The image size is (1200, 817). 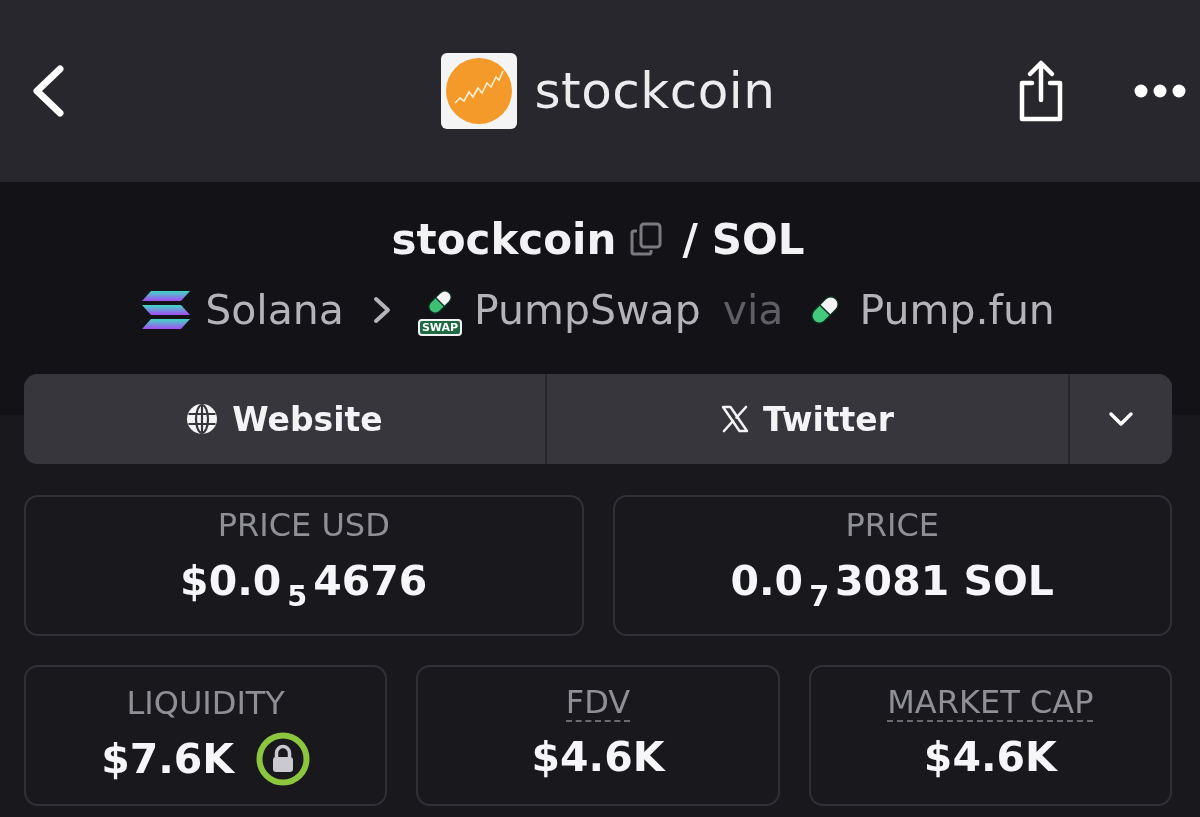 What do you see at coordinates (304, 585) in the screenshot?
I see `stat-value: $0.0$_{5}$4676` at bounding box center [304, 585].